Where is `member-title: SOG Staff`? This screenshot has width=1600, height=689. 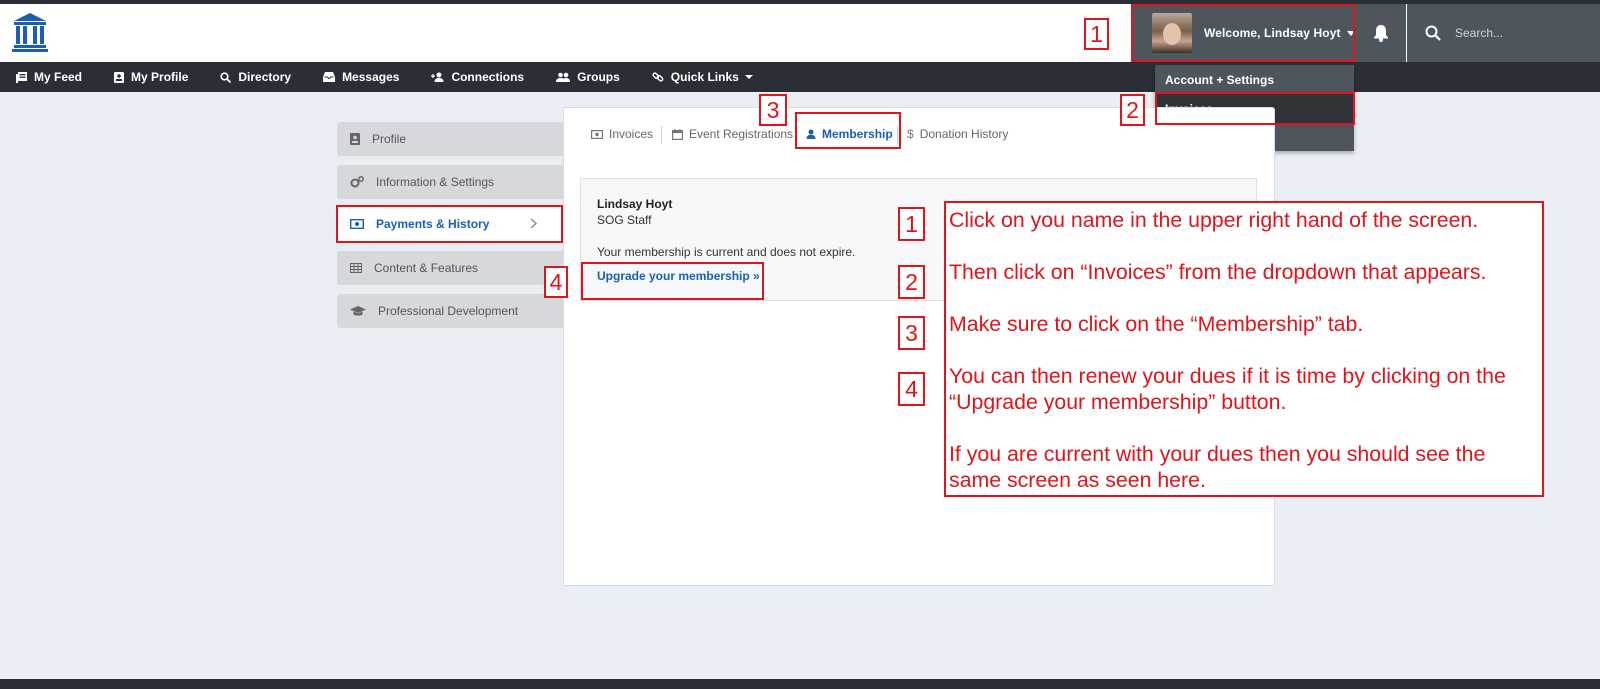
member-title: SOG Staff is located at coordinates (624, 220).